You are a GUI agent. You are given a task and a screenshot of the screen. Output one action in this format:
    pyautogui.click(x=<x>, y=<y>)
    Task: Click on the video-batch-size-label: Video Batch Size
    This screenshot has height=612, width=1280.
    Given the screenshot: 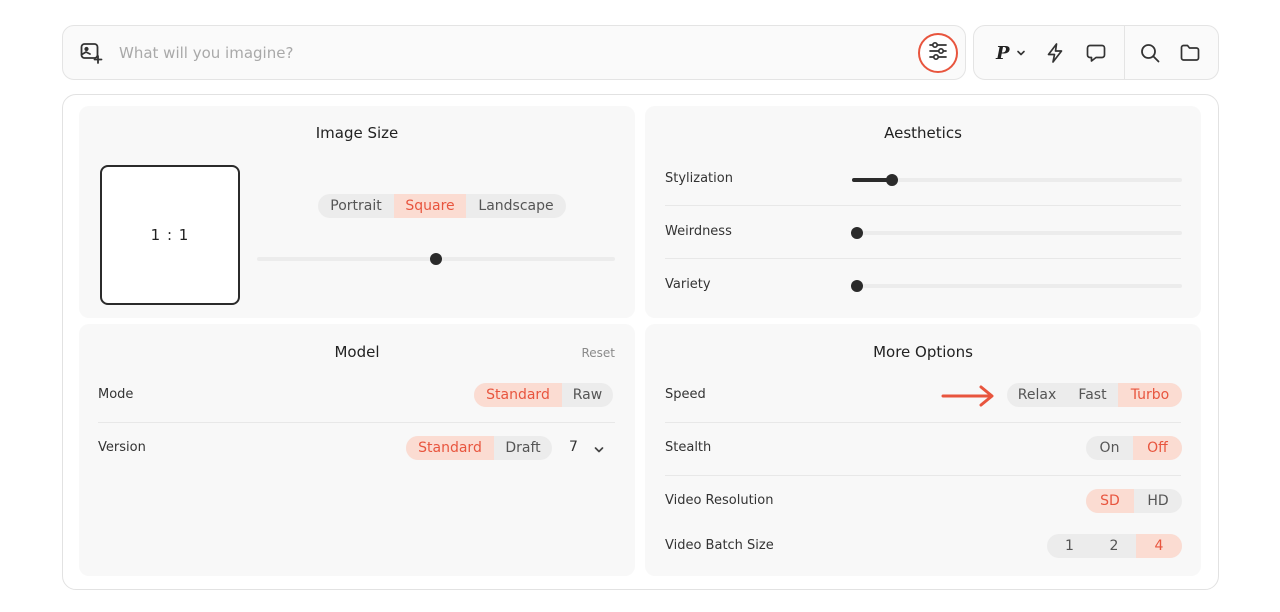 What is the action you would take?
    pyautogui.click(x=719, y=545)
    